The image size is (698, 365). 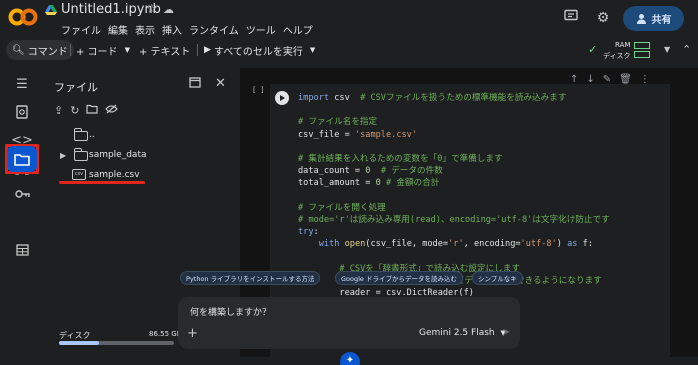 What do you see at coordinates (571, 18) in the screenshot?
I see `comment-icon` at bounding box center [571, 18].